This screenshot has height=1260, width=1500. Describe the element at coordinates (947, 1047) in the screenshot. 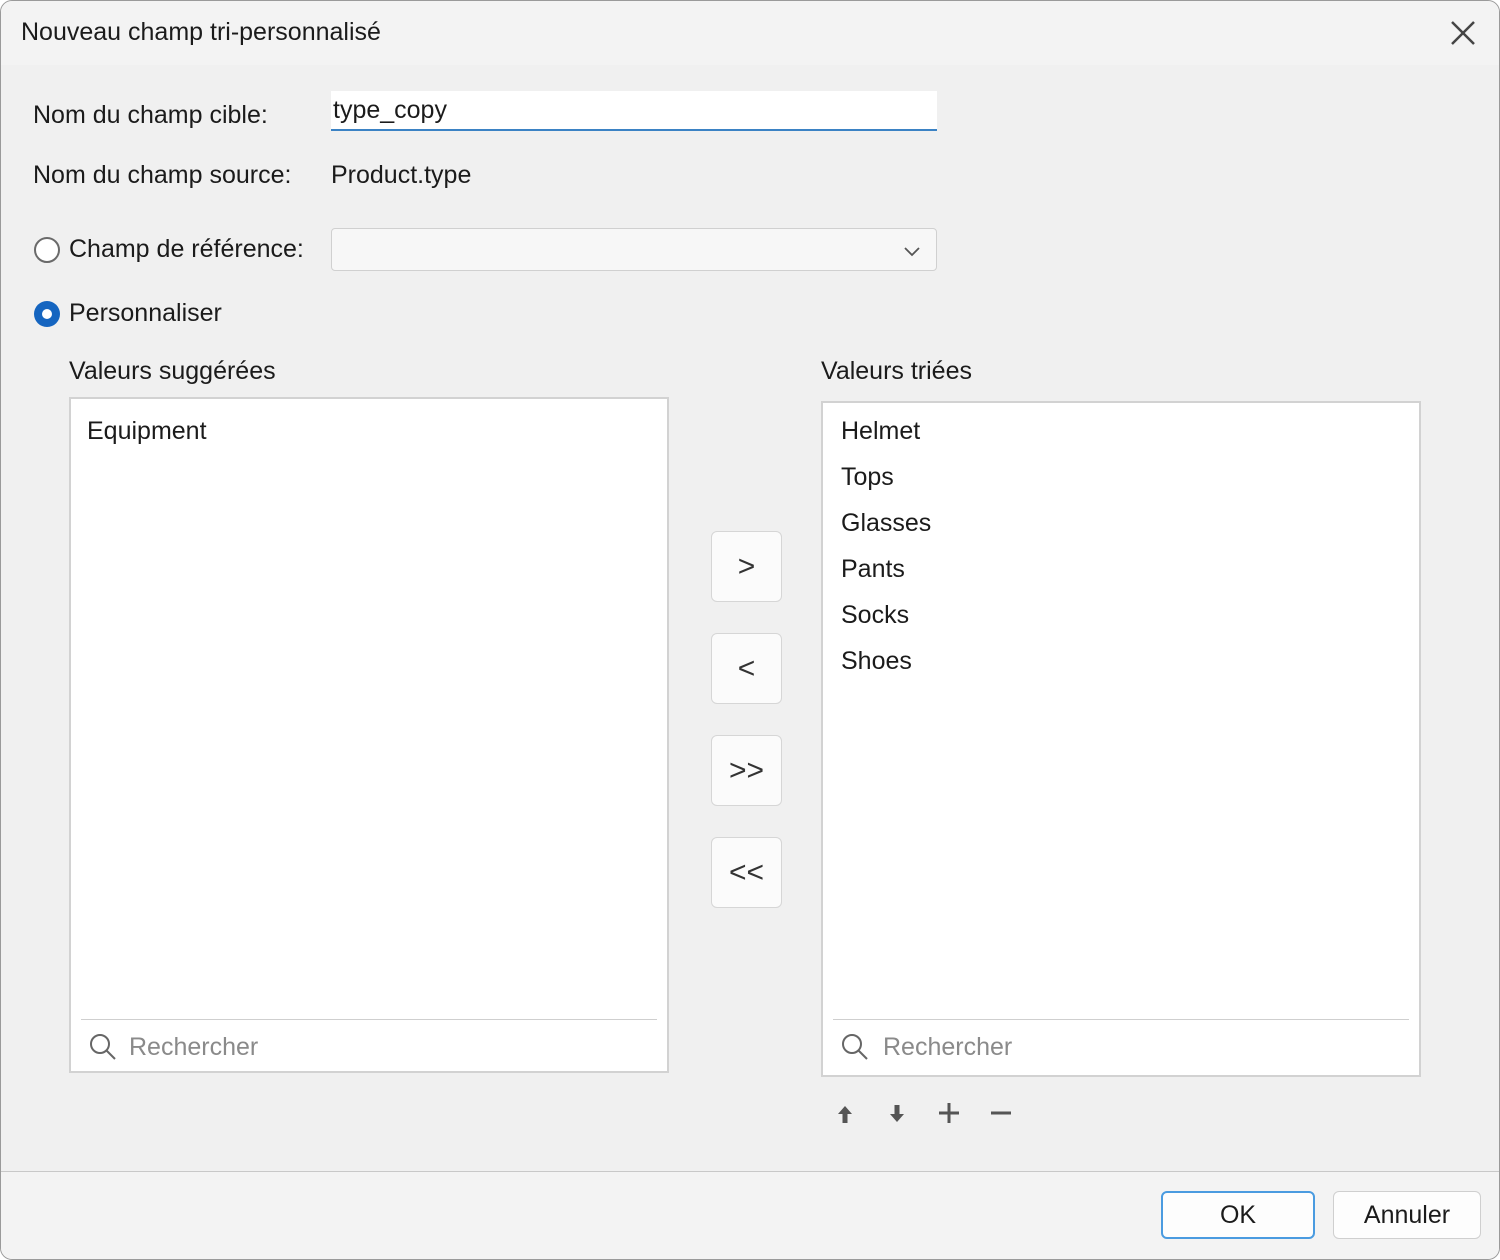

I see `sorted-search-input: Rechercher` at that location.